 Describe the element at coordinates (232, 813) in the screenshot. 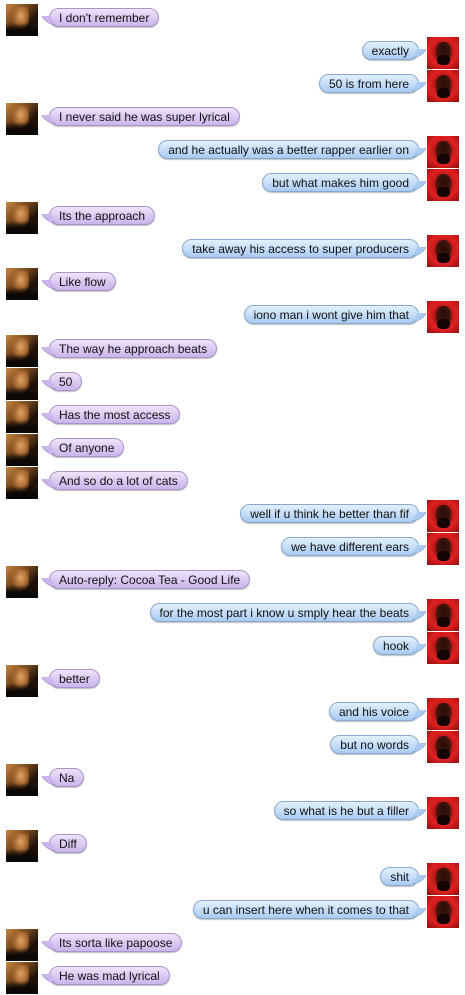

I see `message-row: so what is he but a filler` at that location.